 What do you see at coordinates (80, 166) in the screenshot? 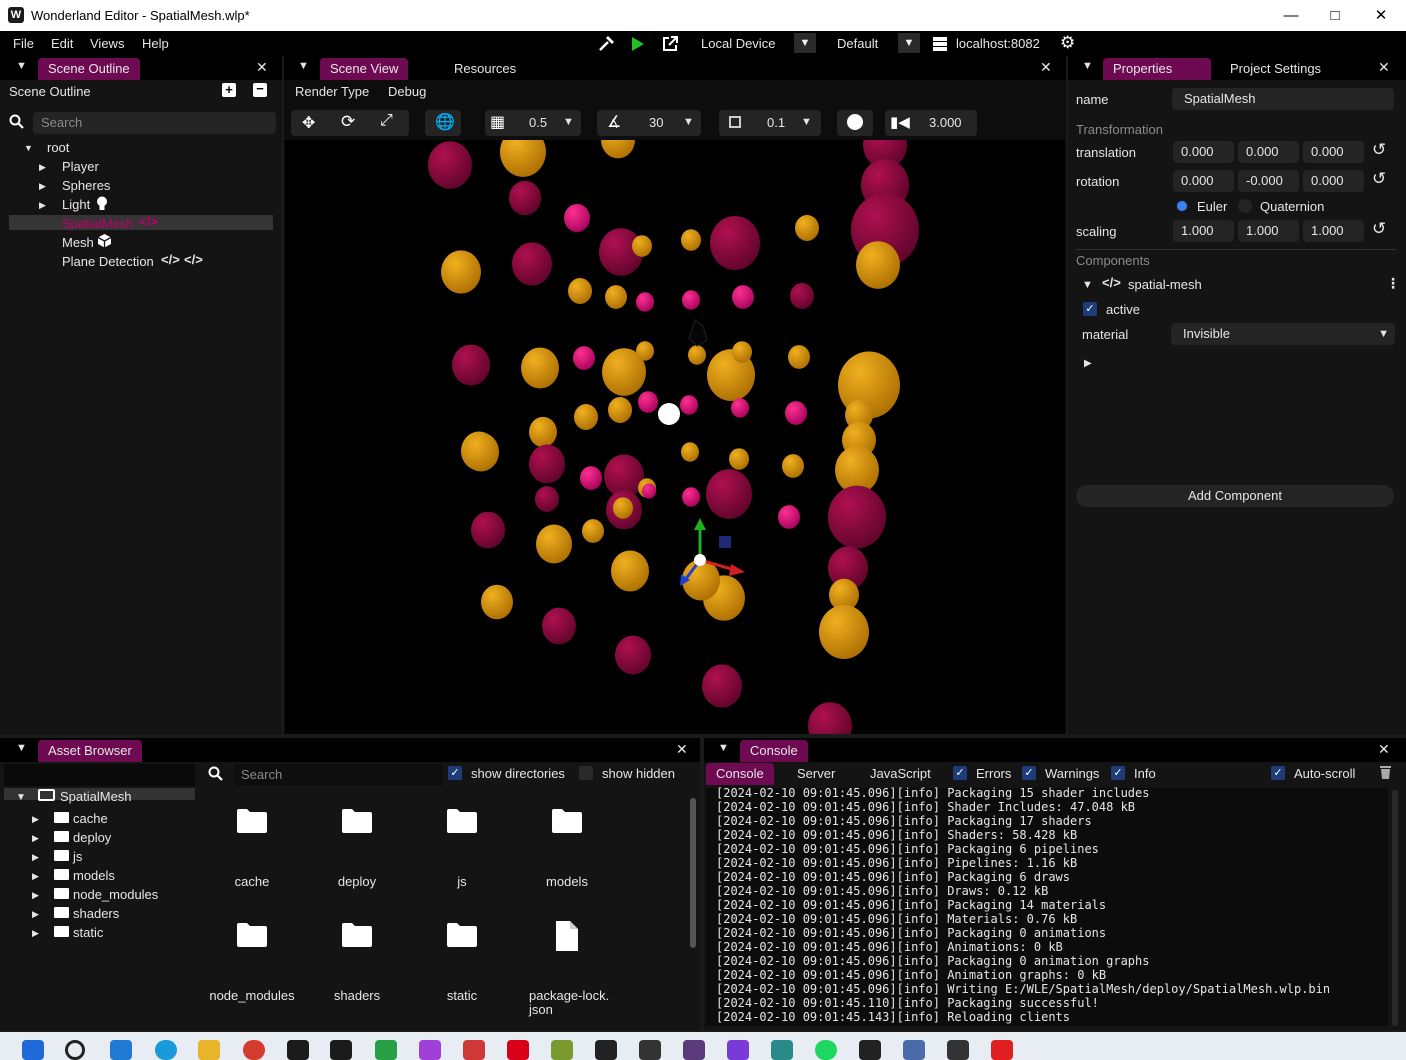
I see `outline-item-player: Player` at bounding box center [80, 166].